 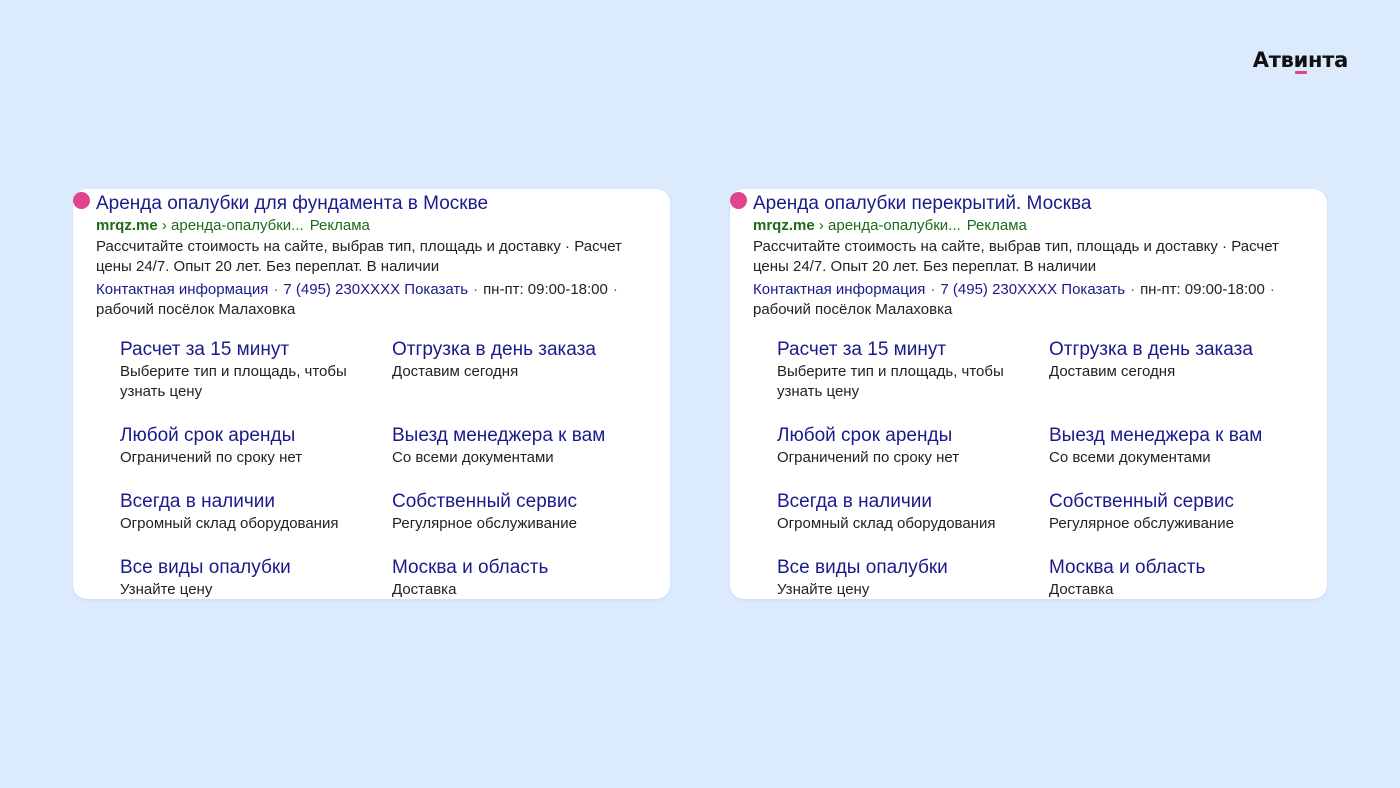 I want to click on ad-title: Аренда опалубки для фундамента в Москве, so click(x=374, y=203).